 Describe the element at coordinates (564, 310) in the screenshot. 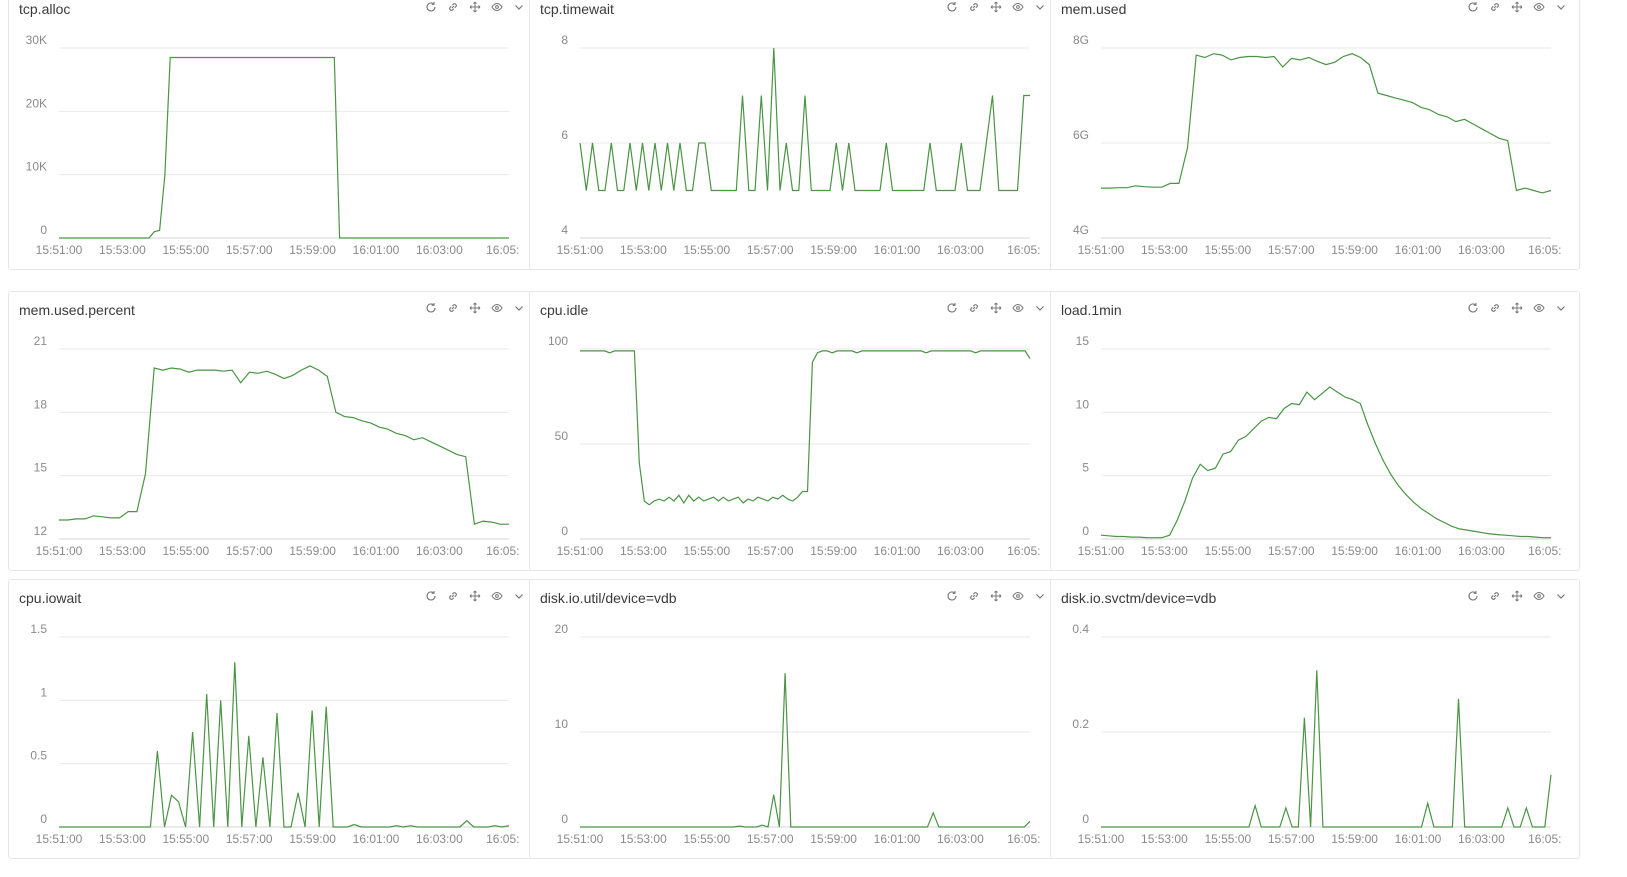

I see `panel-title: cpu.idle` at that location.